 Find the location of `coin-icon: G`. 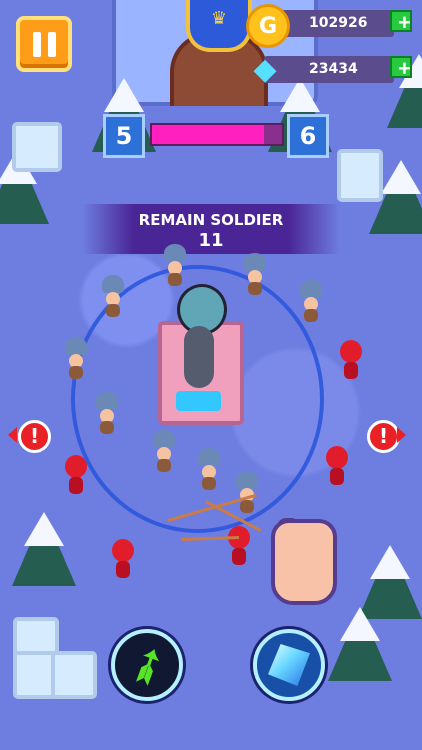

coin-icon: G is located at coordinates (268, 26).